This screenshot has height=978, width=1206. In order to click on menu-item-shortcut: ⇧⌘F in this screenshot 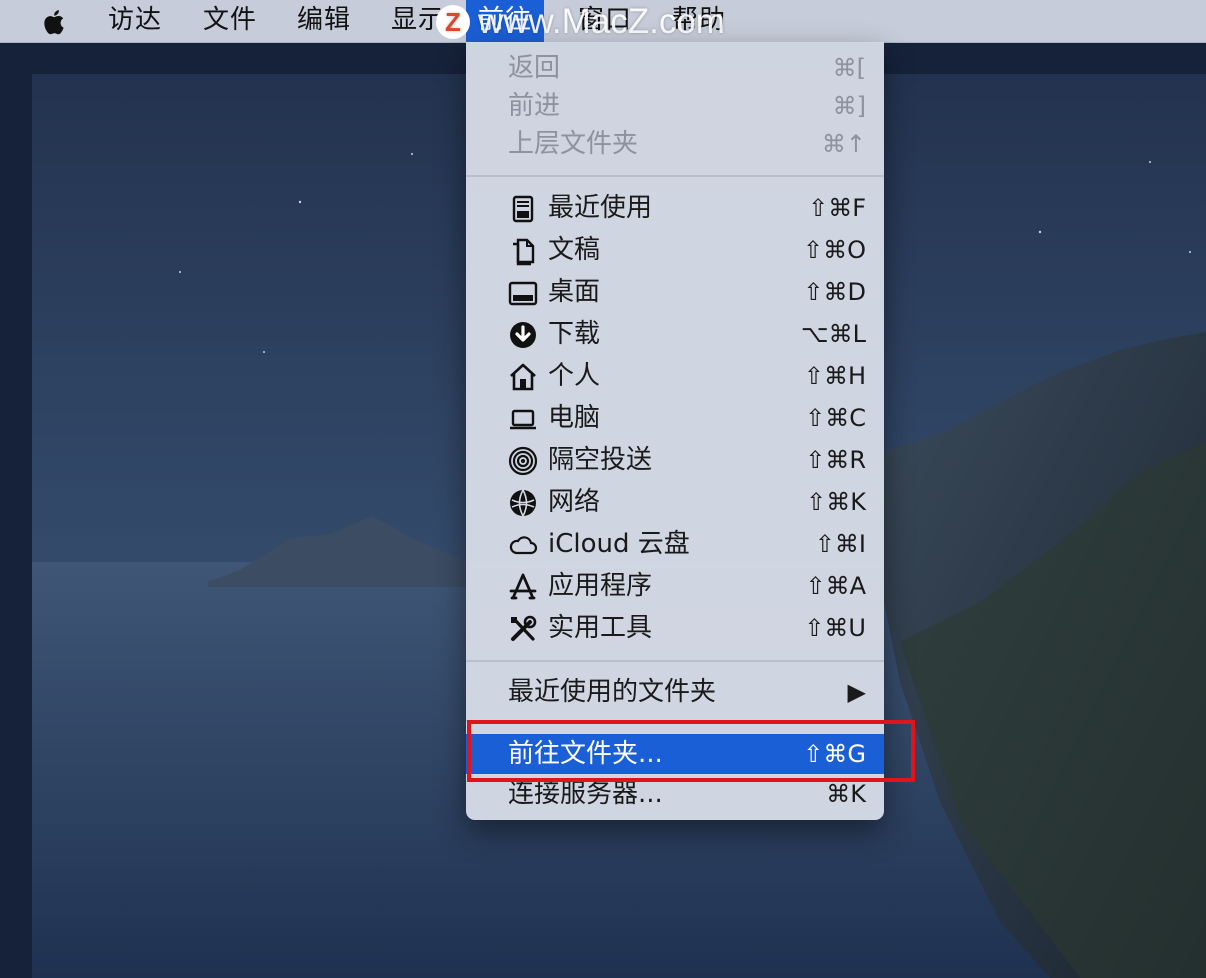, I will do `click(837, 208)`.